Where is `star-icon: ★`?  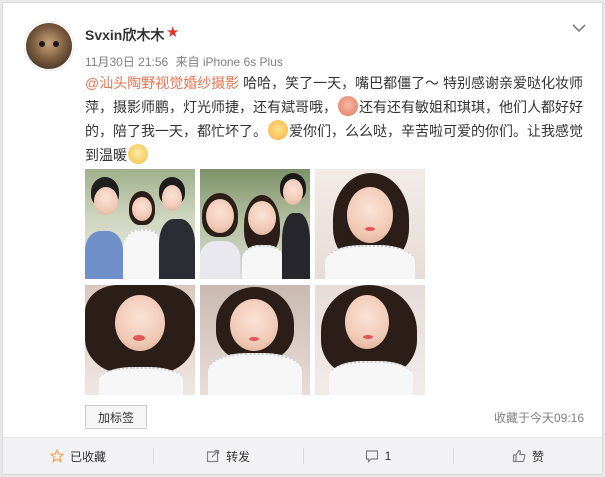 star-icon: ★ is located at coordinates (173, 32).